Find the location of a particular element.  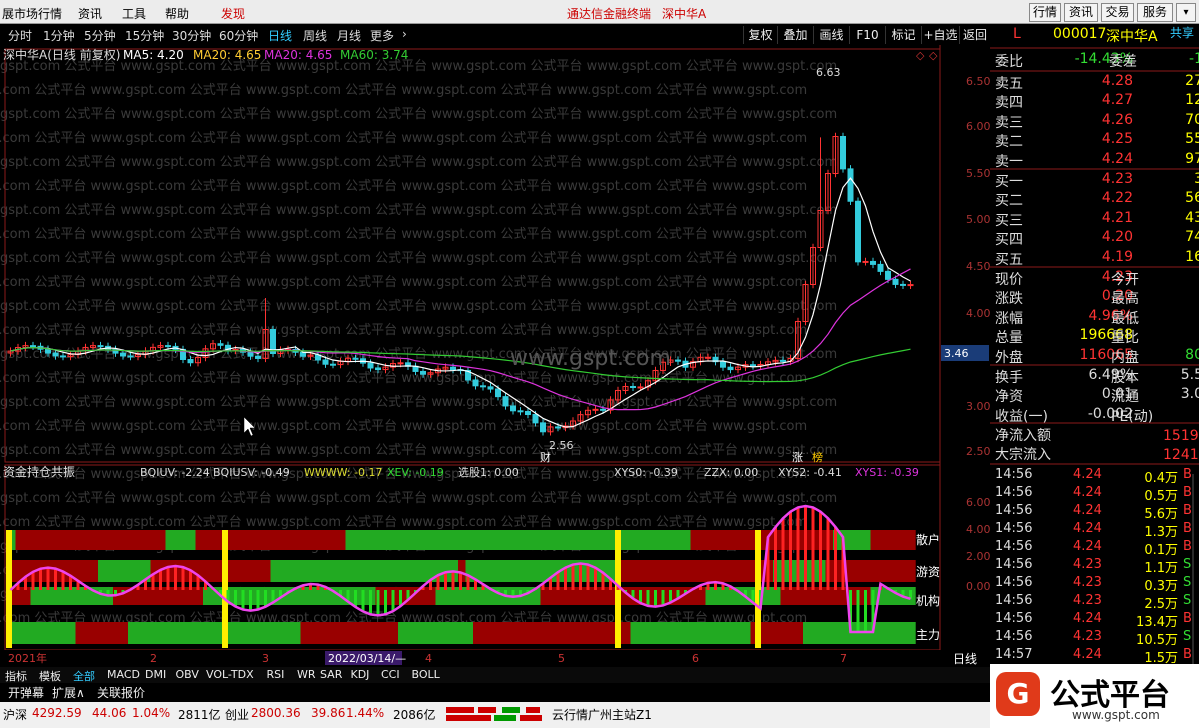

indicator-tab: KDJ is located at coordinates (360, 674).